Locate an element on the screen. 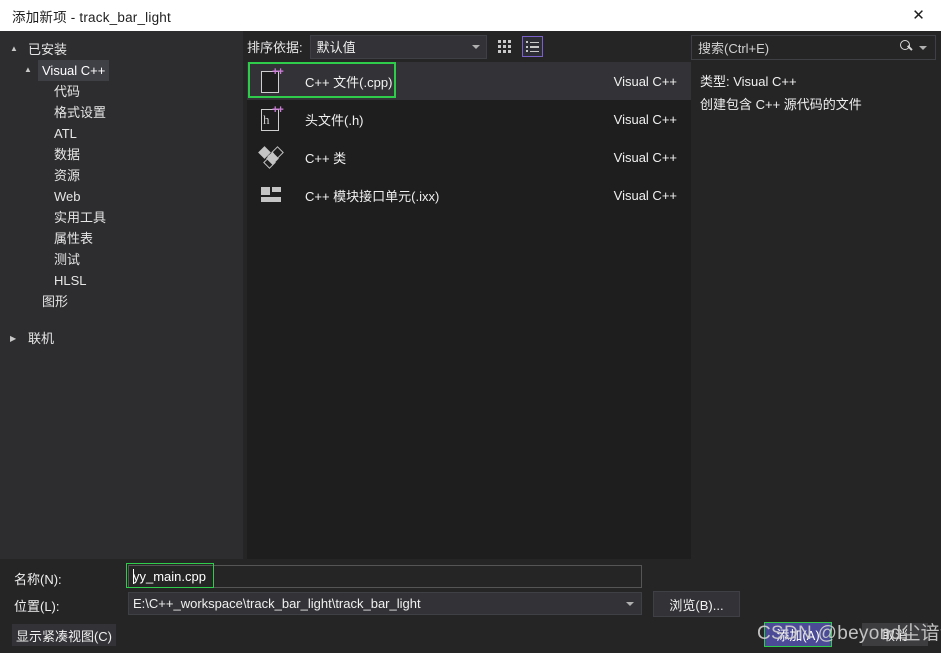 This screenshot has width=941, height=653. sidebar-item-label: ATL is located at coordinates (65, 133).